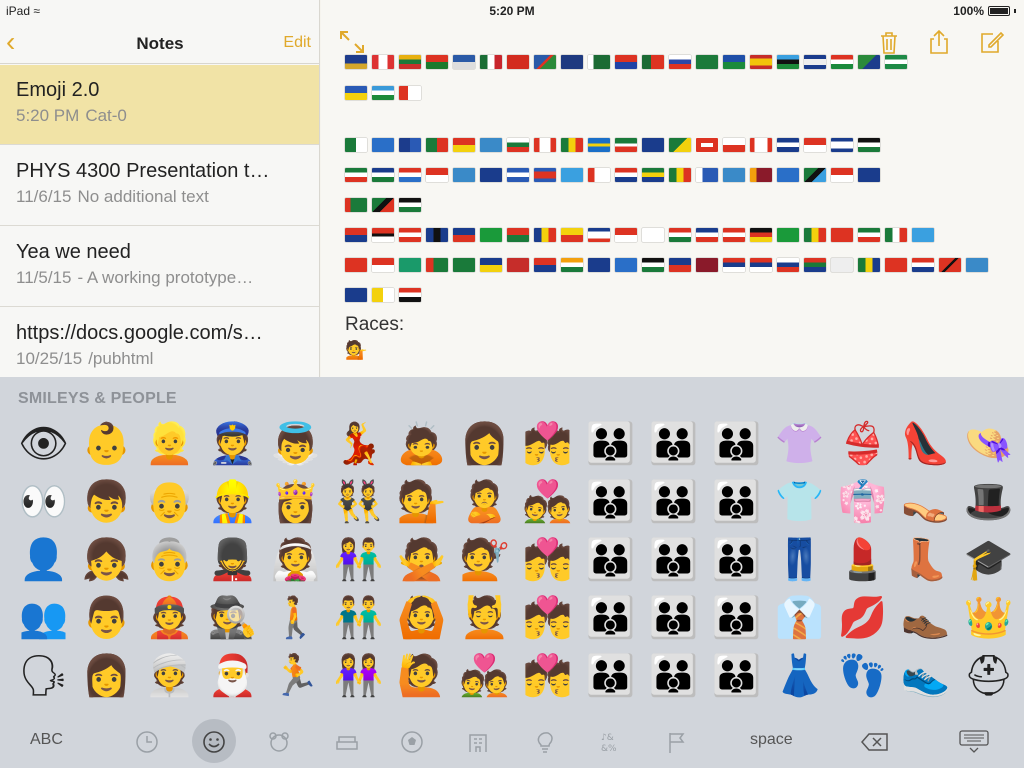  Describe the element at coordinates (988, 618) in the screenshot. I see `emoji-key: 👑` at that location.